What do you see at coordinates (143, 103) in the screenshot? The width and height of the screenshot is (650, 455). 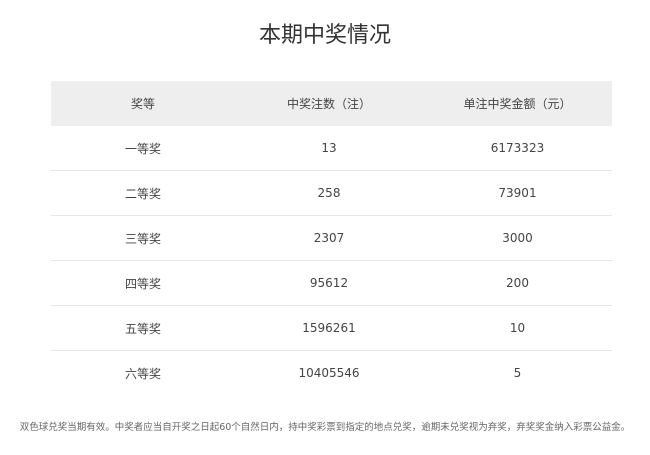 I see `header-prize-level: 奖等` at bounding box center [143, 103].